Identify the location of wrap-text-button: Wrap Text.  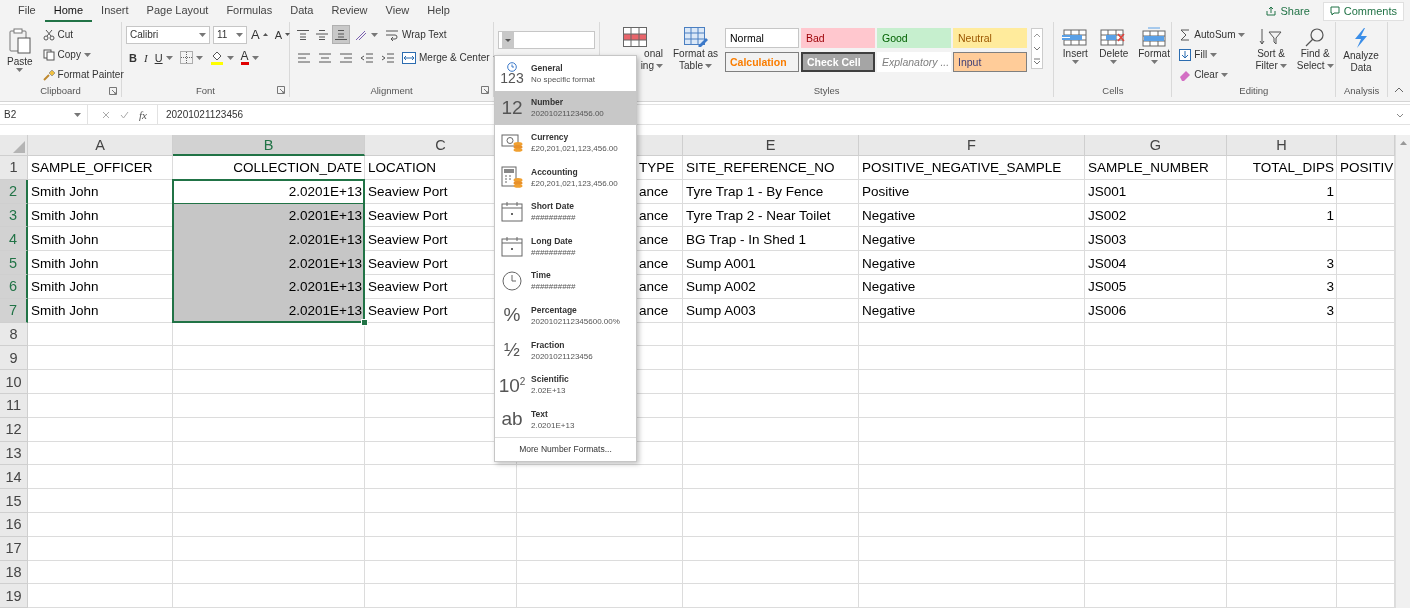
(416, 34).